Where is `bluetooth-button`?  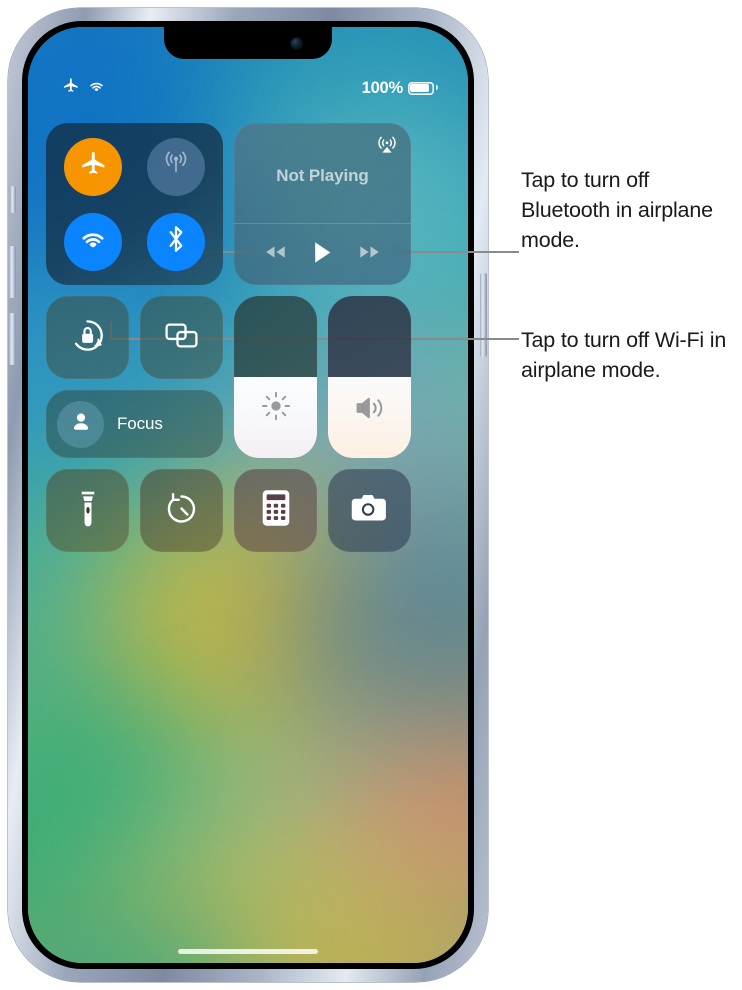
bluetooth-button is located at coordinates (175, 241).